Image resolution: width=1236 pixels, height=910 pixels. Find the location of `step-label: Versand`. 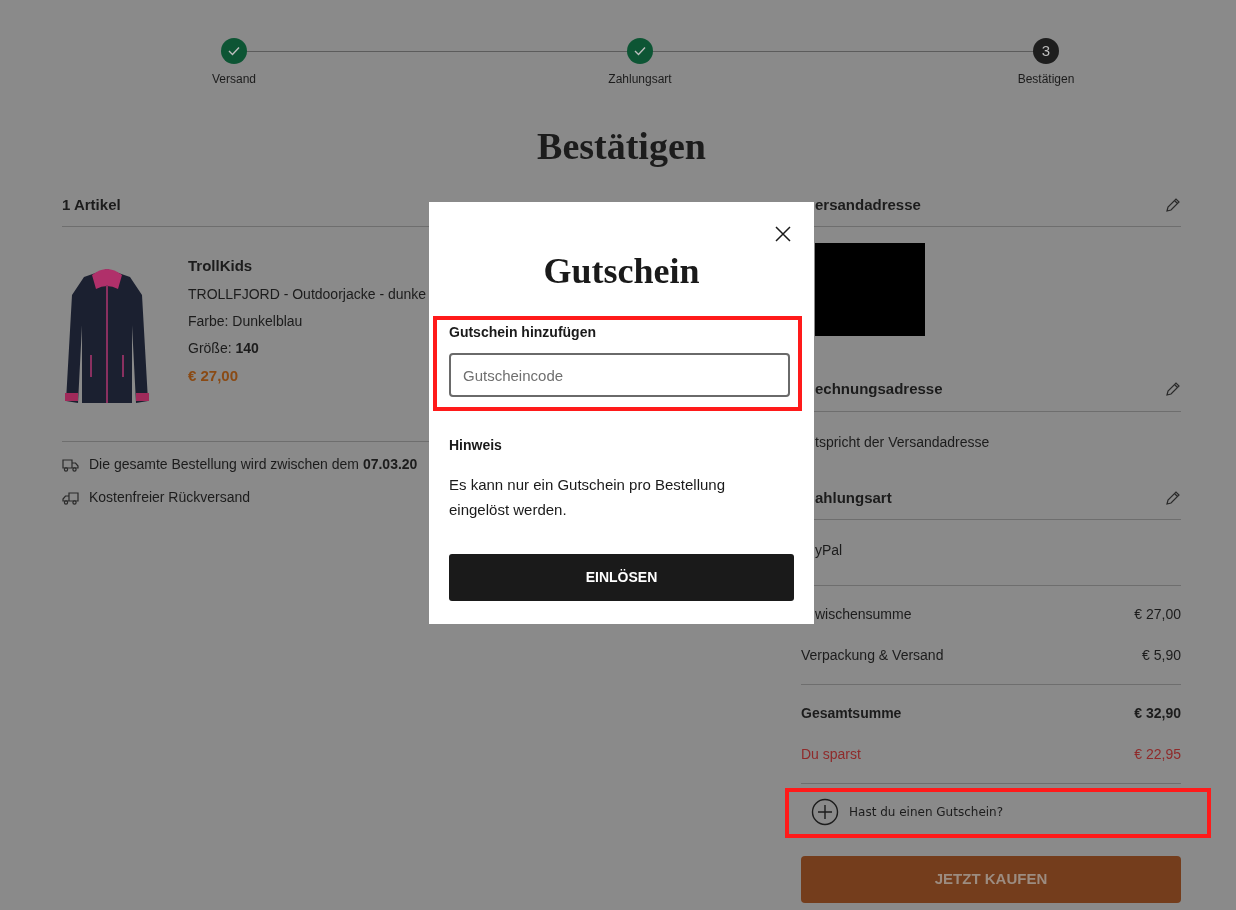

step-label: Versand is located at coordinates (233, 79).